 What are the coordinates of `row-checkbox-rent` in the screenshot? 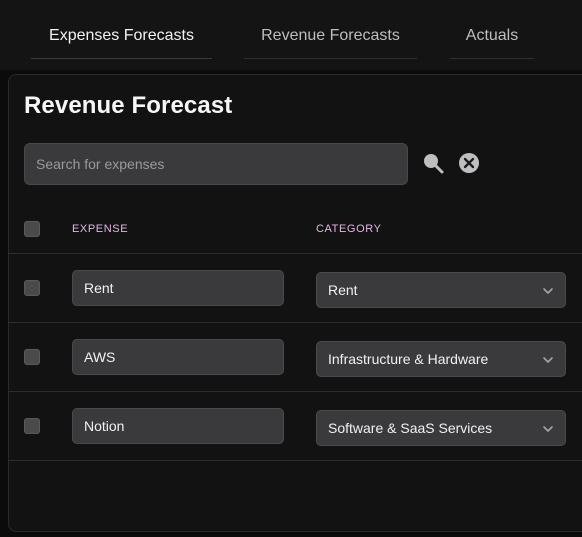 It's located at (32, 288).